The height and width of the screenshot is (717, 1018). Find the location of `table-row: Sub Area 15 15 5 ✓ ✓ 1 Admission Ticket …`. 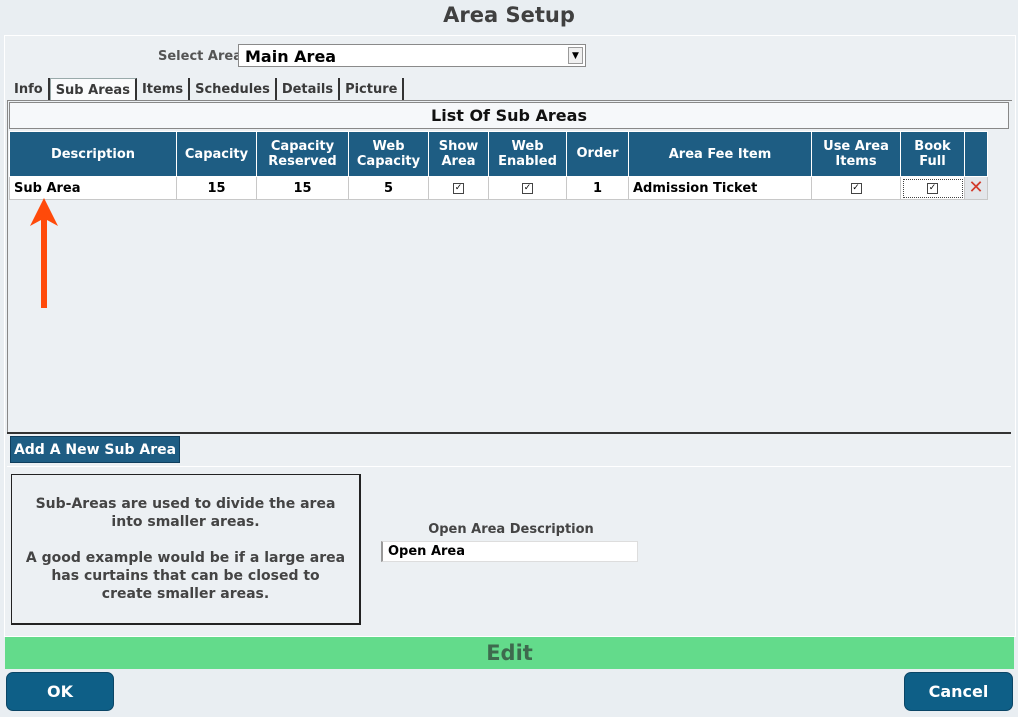

table-row: Sub Area 15 15 5 ✓ ✓ 1 Admission Ticket … is located at coordinates (498, 188).